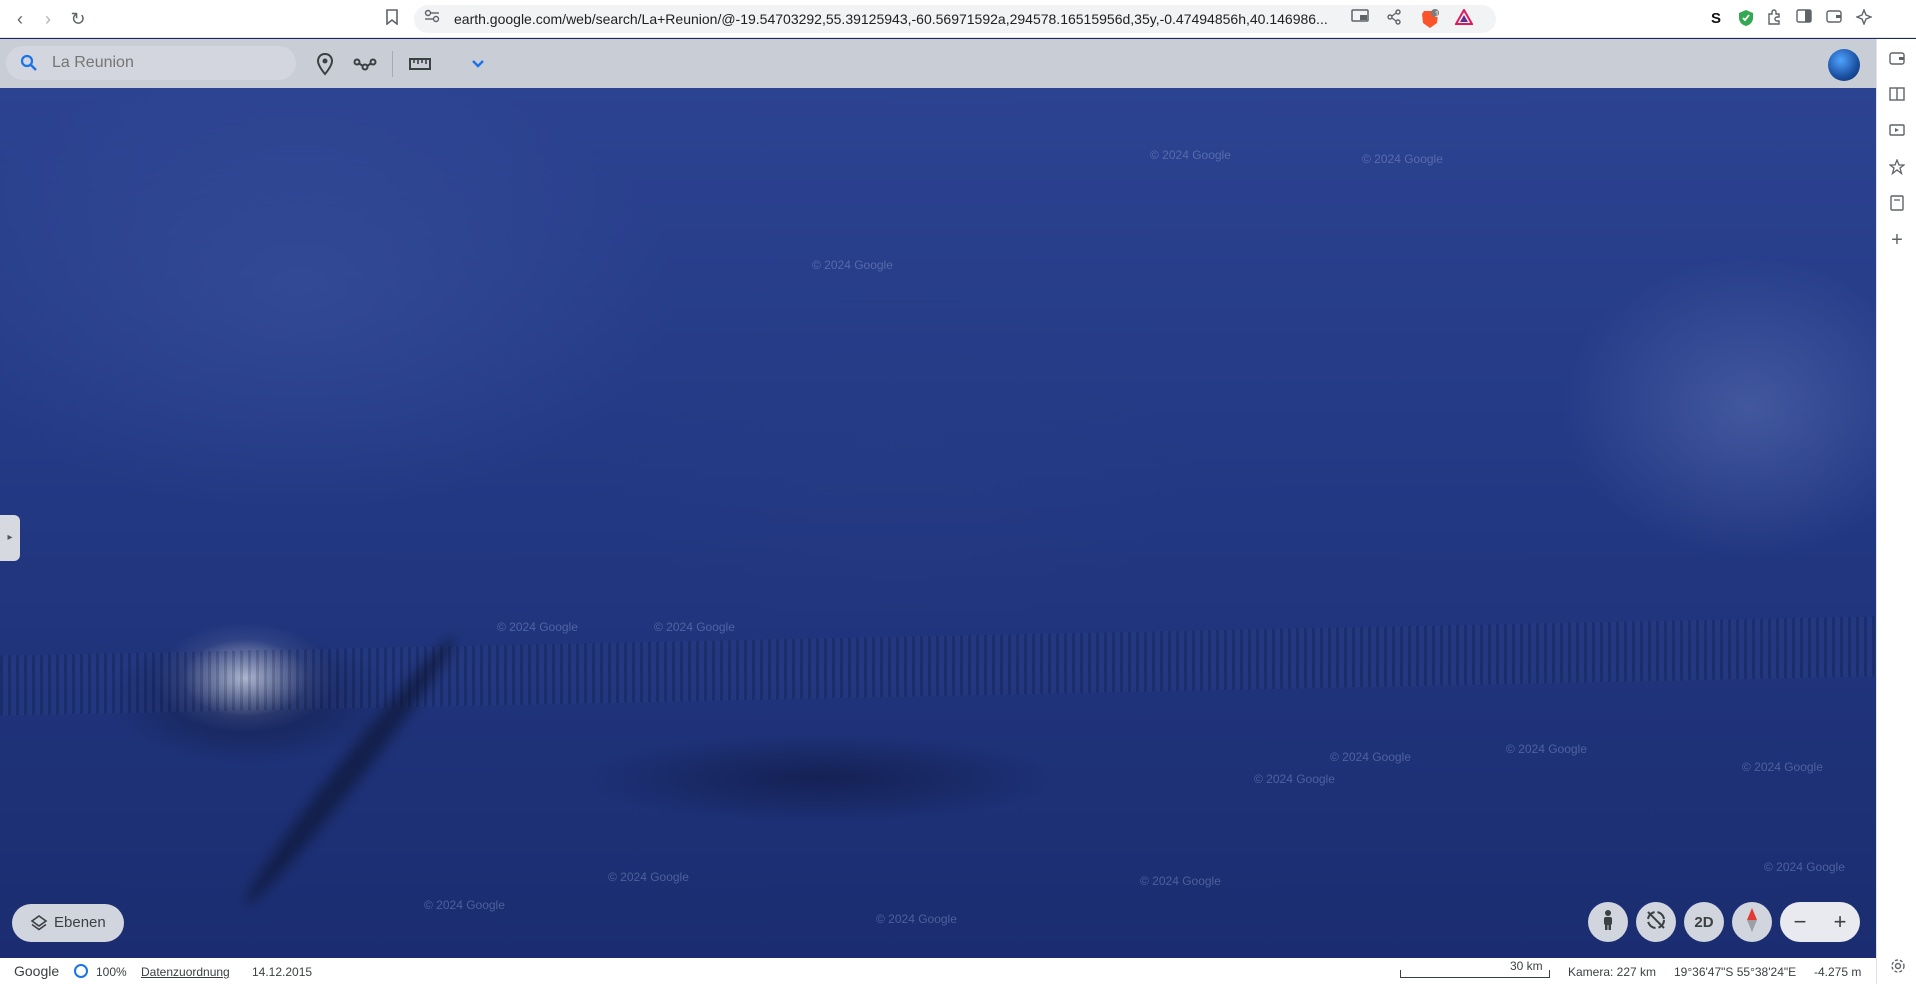 This screenshot has width=1916, height=984. Describe the element at coordinates (392, 64) in the screenshot. I see `toolbar-divider` at that location.